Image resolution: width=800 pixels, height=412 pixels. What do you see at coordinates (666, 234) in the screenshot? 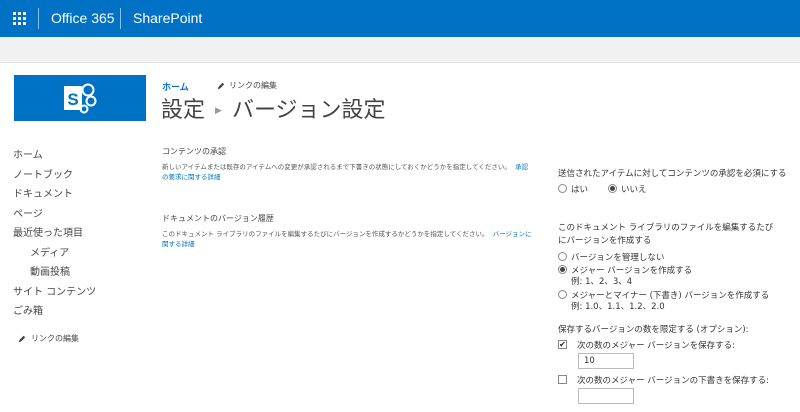
I see `version-question: このドキュメント ライブラリのファイルを編集するたびにバージョンを作成する` at bounding box center [666, 234].